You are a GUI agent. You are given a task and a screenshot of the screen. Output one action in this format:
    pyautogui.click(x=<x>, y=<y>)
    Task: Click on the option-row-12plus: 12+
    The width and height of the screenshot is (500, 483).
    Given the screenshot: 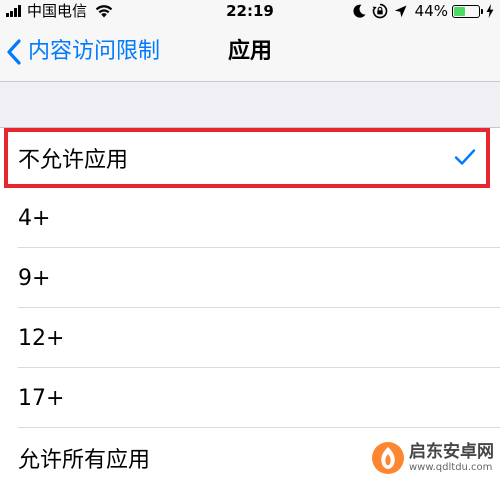 What is the action you would take?
    pyautogui.click(x=250, y=338)
    